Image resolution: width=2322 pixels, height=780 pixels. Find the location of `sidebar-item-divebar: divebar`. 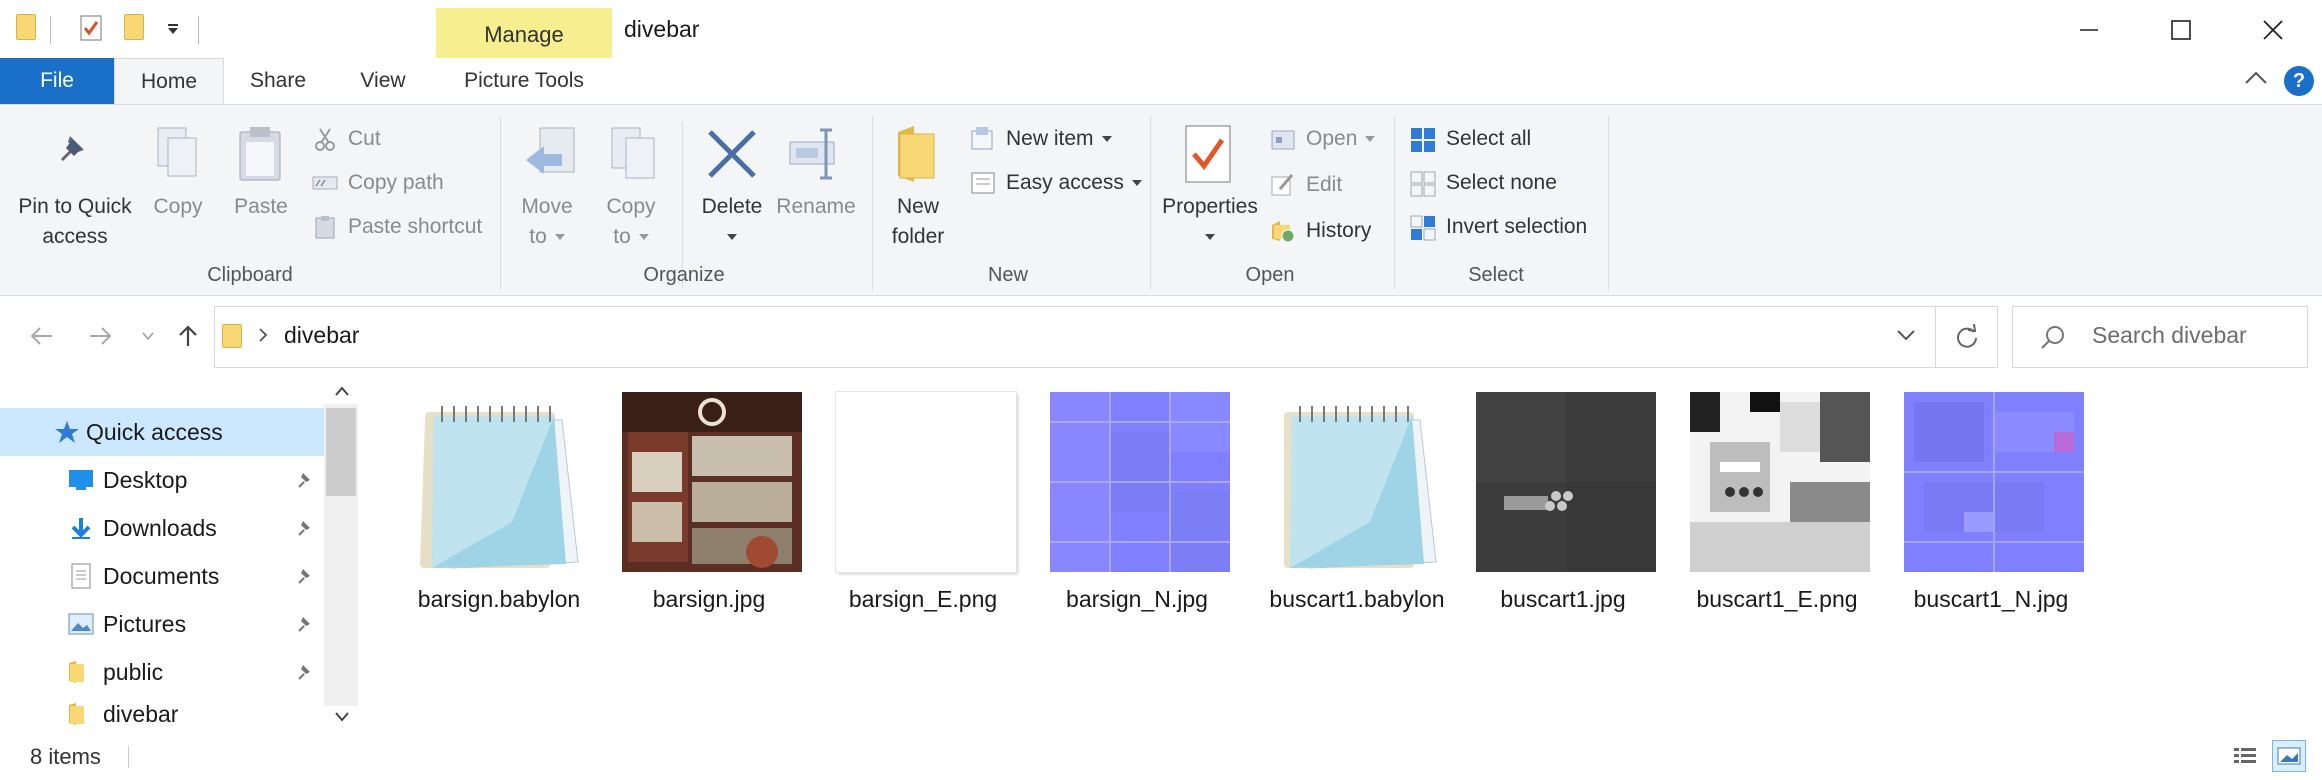

sidebar-item-divebar: divebar is located at coordinates (162, 714).